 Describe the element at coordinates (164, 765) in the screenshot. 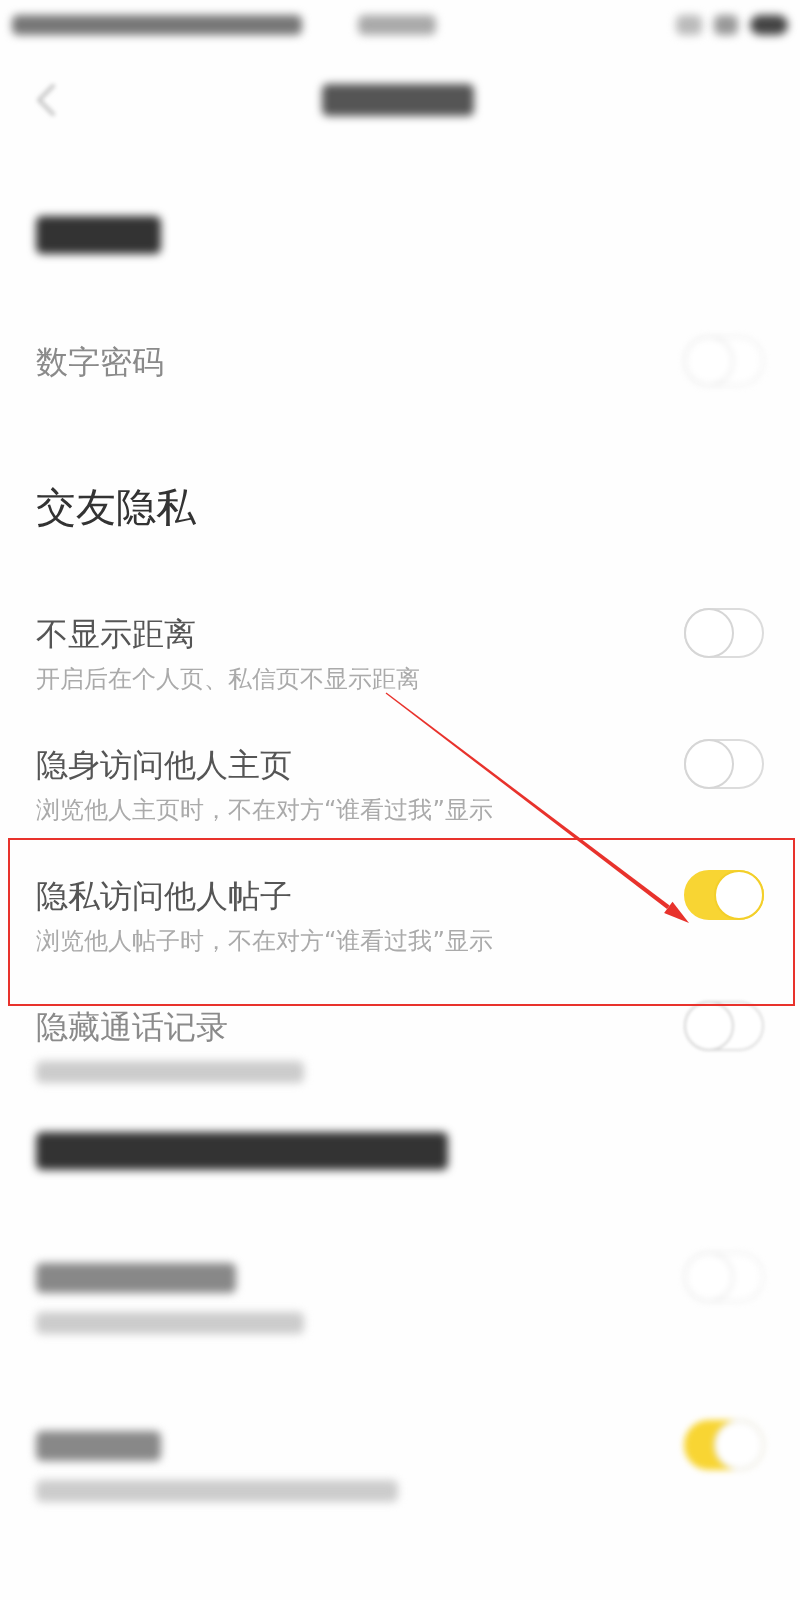

I see `setting-title: 隐身访问他人主页` at that location.